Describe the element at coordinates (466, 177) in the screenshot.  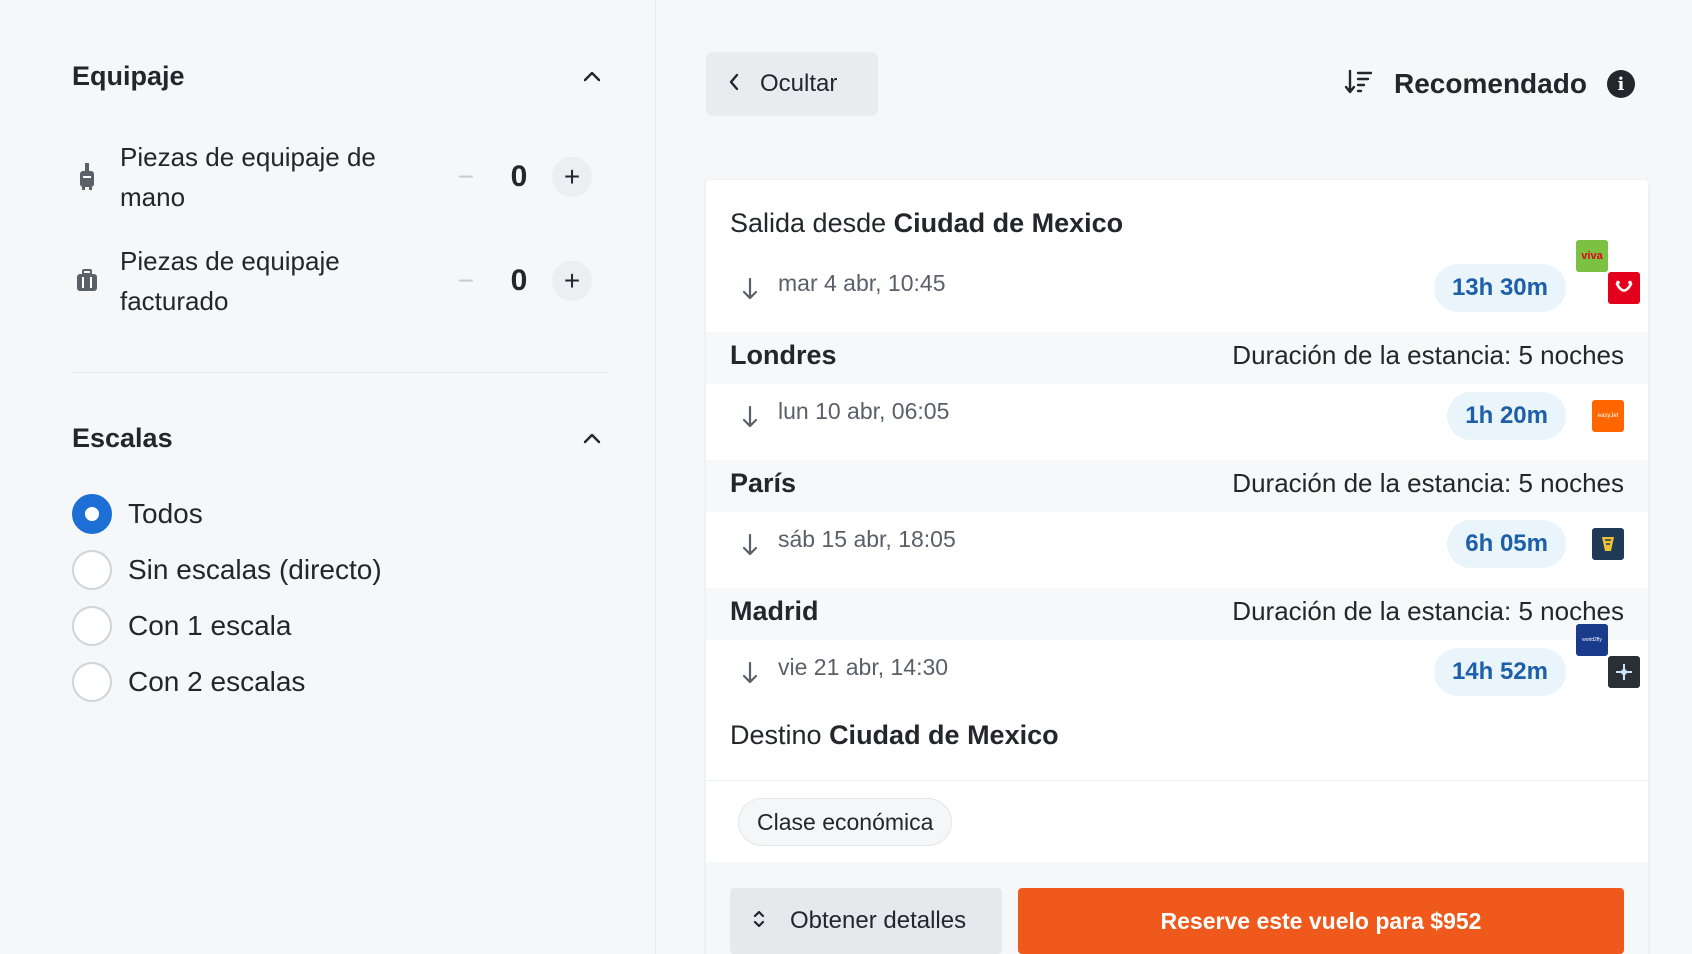
I see `carry-on-decrement-button: −` at that location.